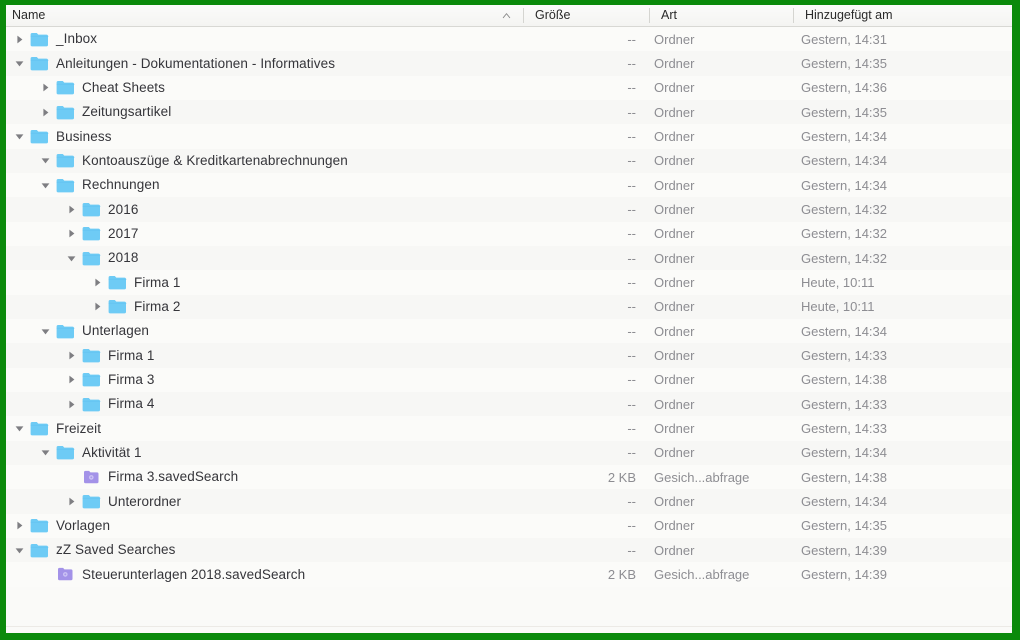 The height and width of the screenshot is (640, 1020). What do you see at coordinates (509, 39) in the screenshot?
I see `table-row: _Inbox -- Ordner Gestern, 14:31` at bounding box center [509, 39].